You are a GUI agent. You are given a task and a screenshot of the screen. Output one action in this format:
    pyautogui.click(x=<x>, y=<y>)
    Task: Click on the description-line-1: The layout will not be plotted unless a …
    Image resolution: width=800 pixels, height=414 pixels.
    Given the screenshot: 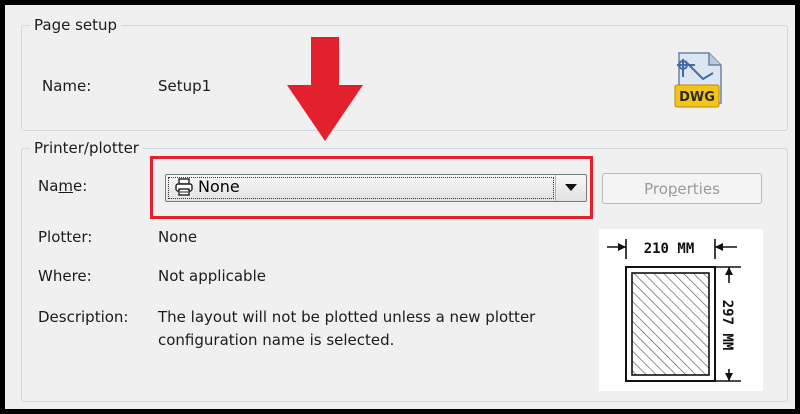 What is the action you would take?
    pyautogui.click(x=347, y=317)
    